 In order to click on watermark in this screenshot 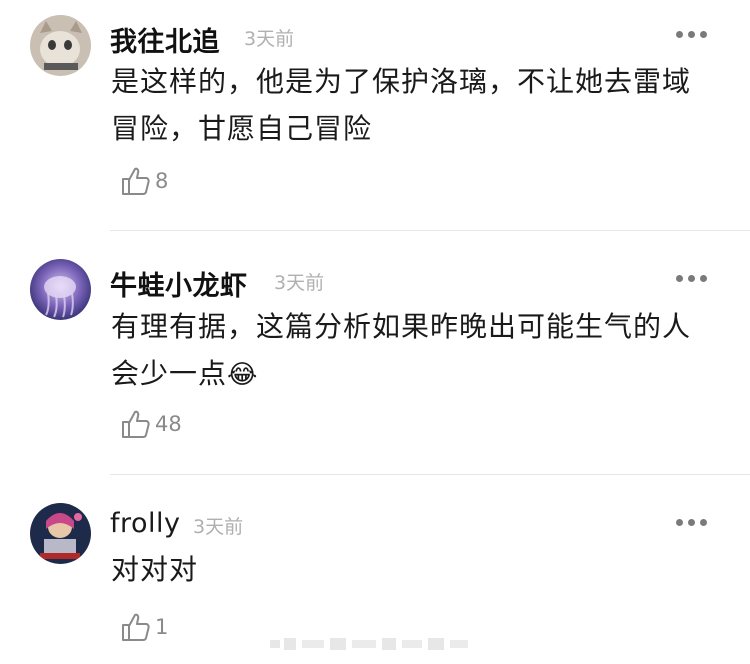, I will do `click(370, 644)`.